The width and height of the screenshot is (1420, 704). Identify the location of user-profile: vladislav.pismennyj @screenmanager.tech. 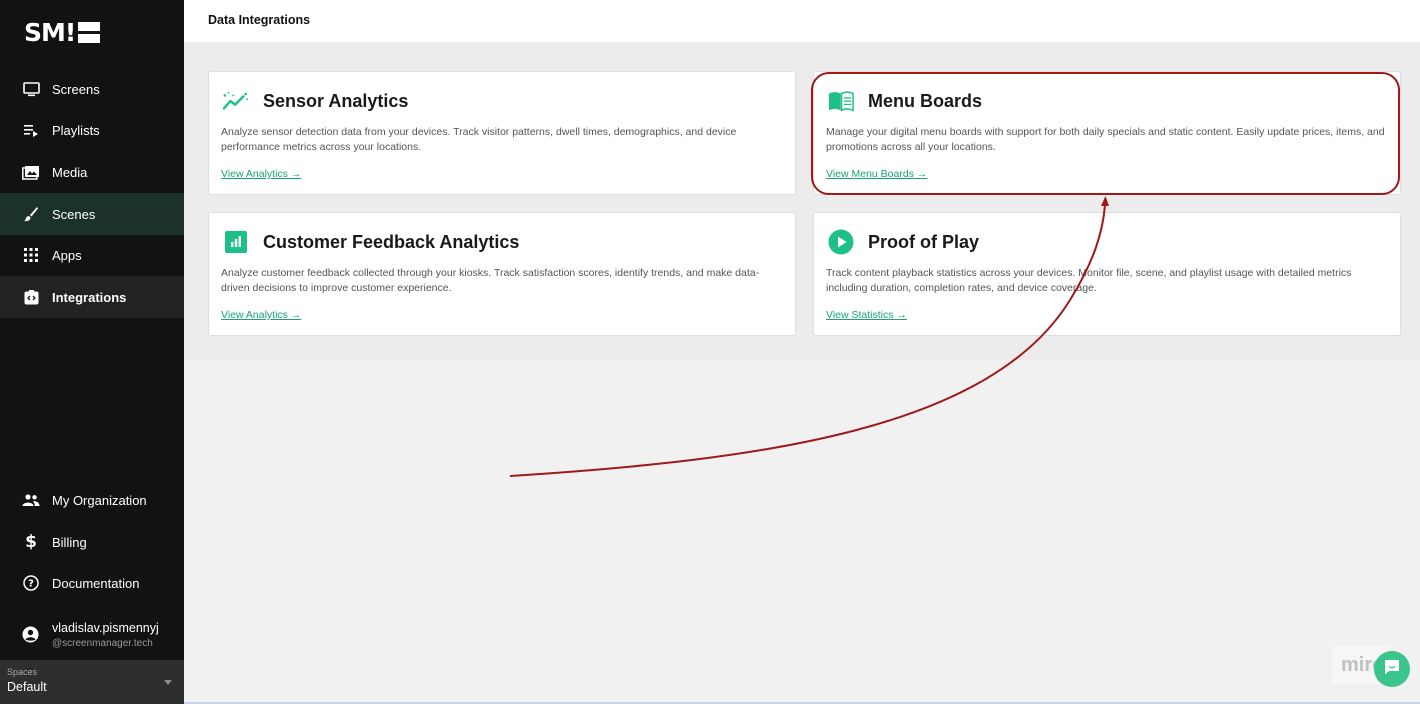
(92, 635).